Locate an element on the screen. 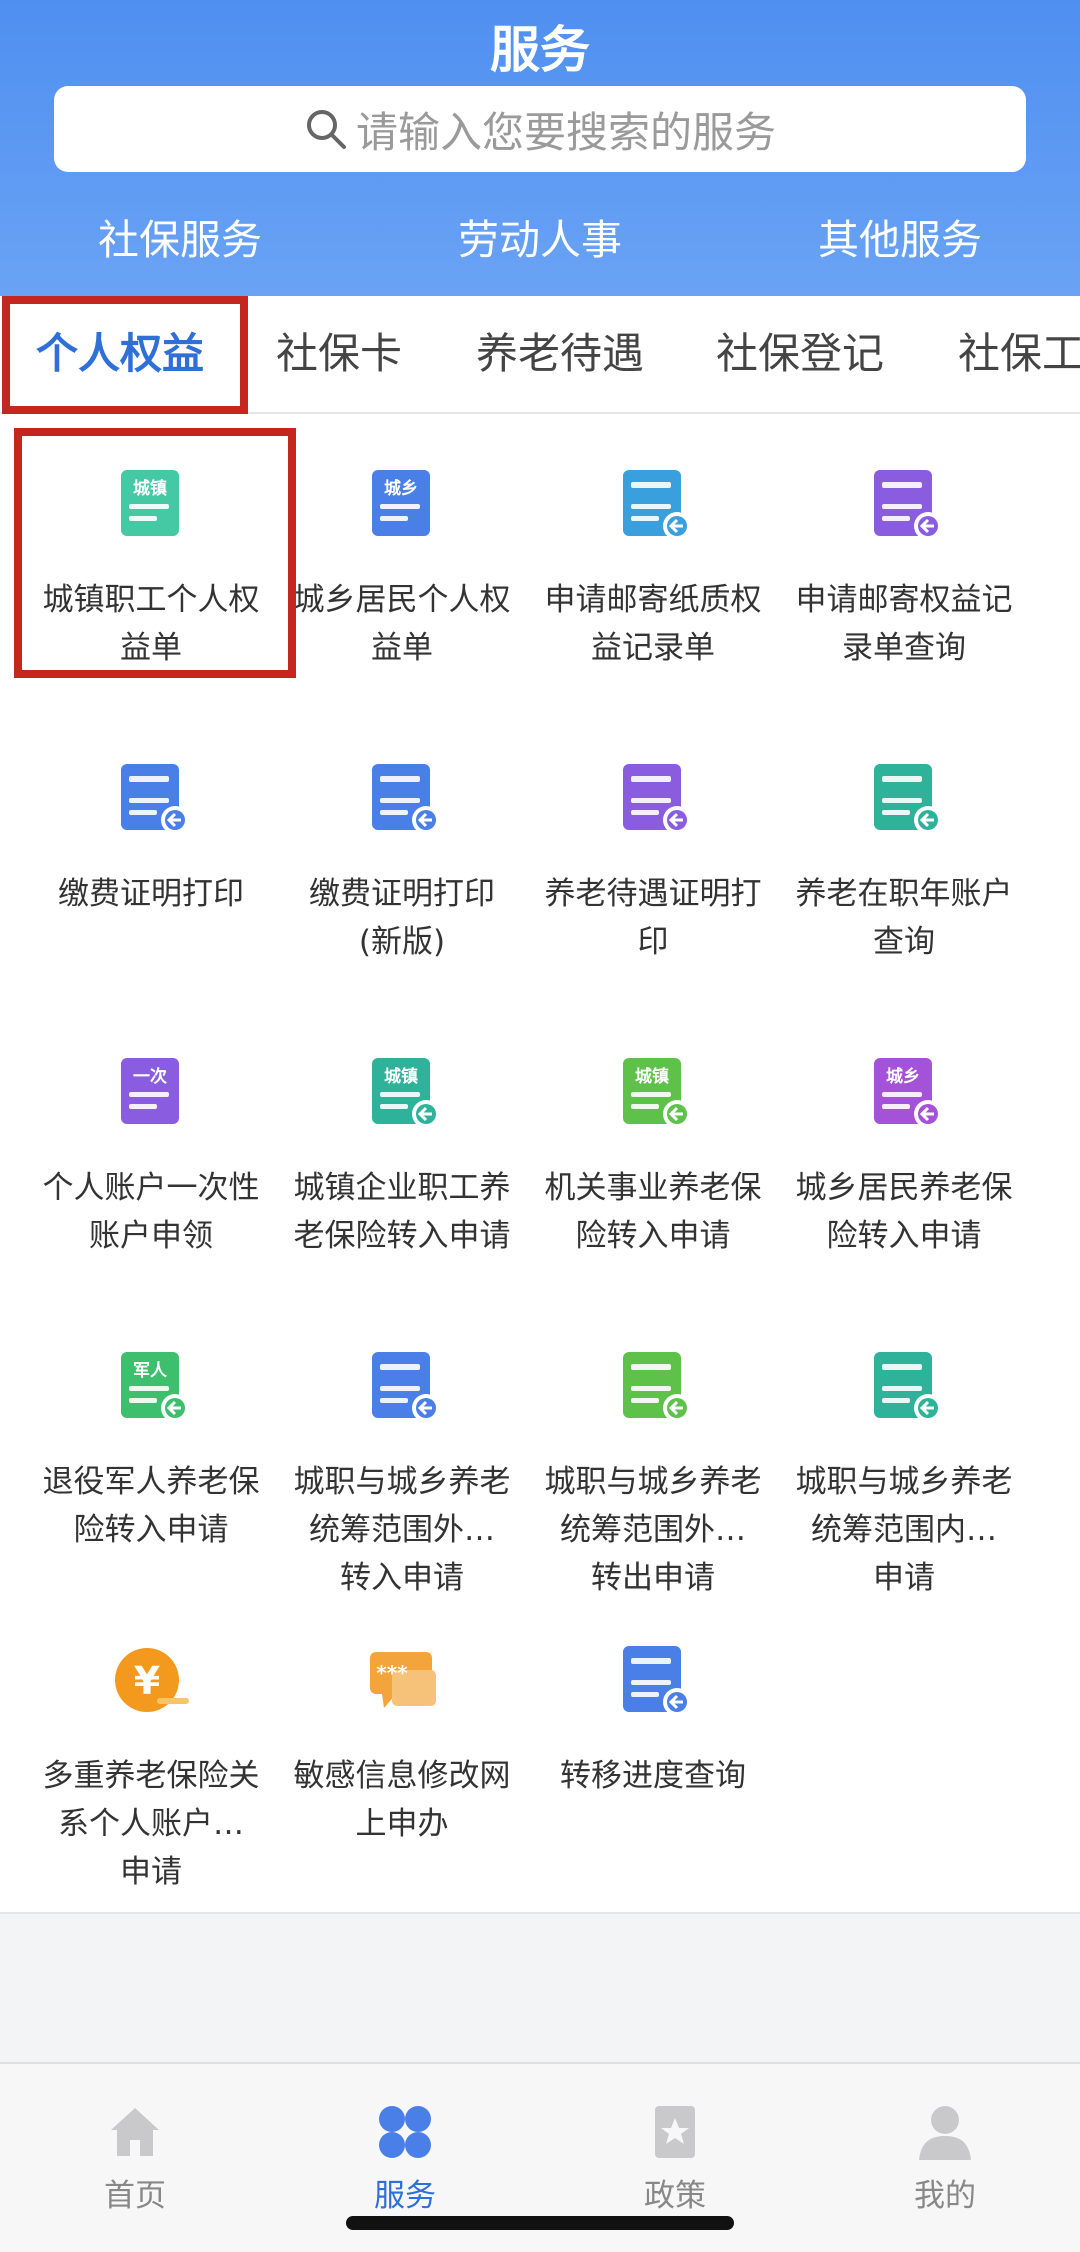 The image size is (1080, 2252). service-item: 养老在职年账户 查询 is located at coordinates (904, 862).